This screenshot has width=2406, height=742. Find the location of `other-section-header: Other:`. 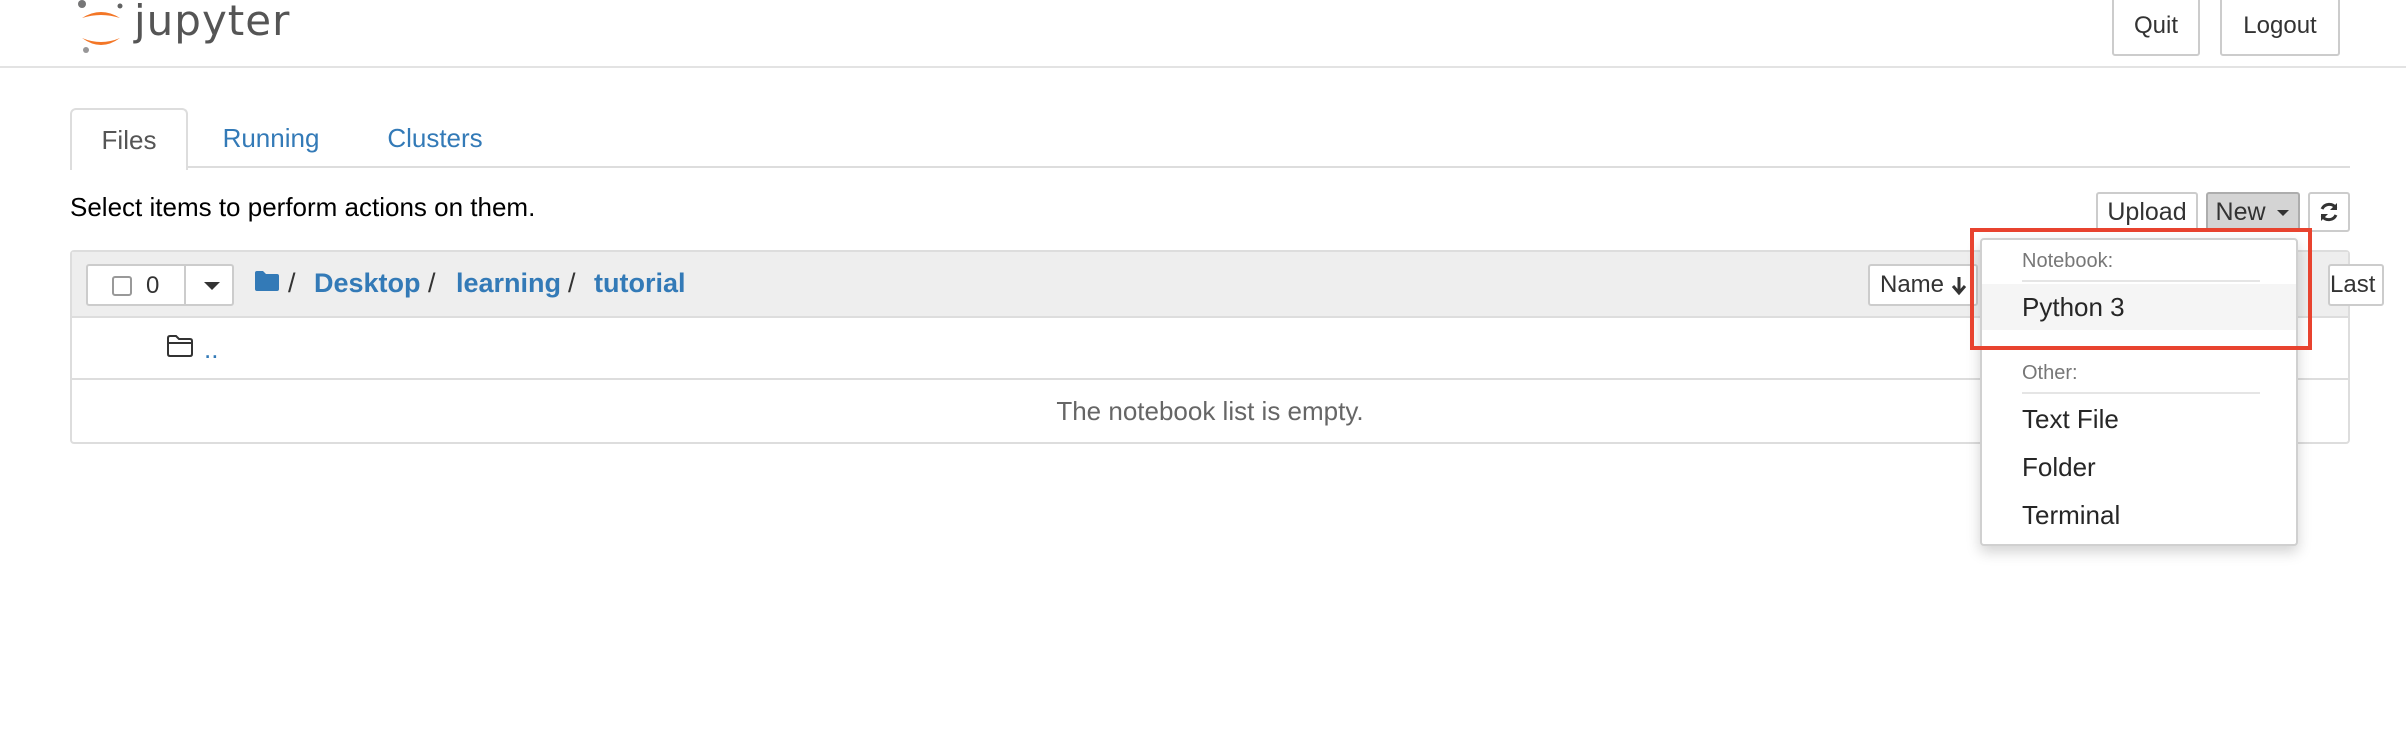

other-section-header: Other: is located at coordinates (2050, 373).